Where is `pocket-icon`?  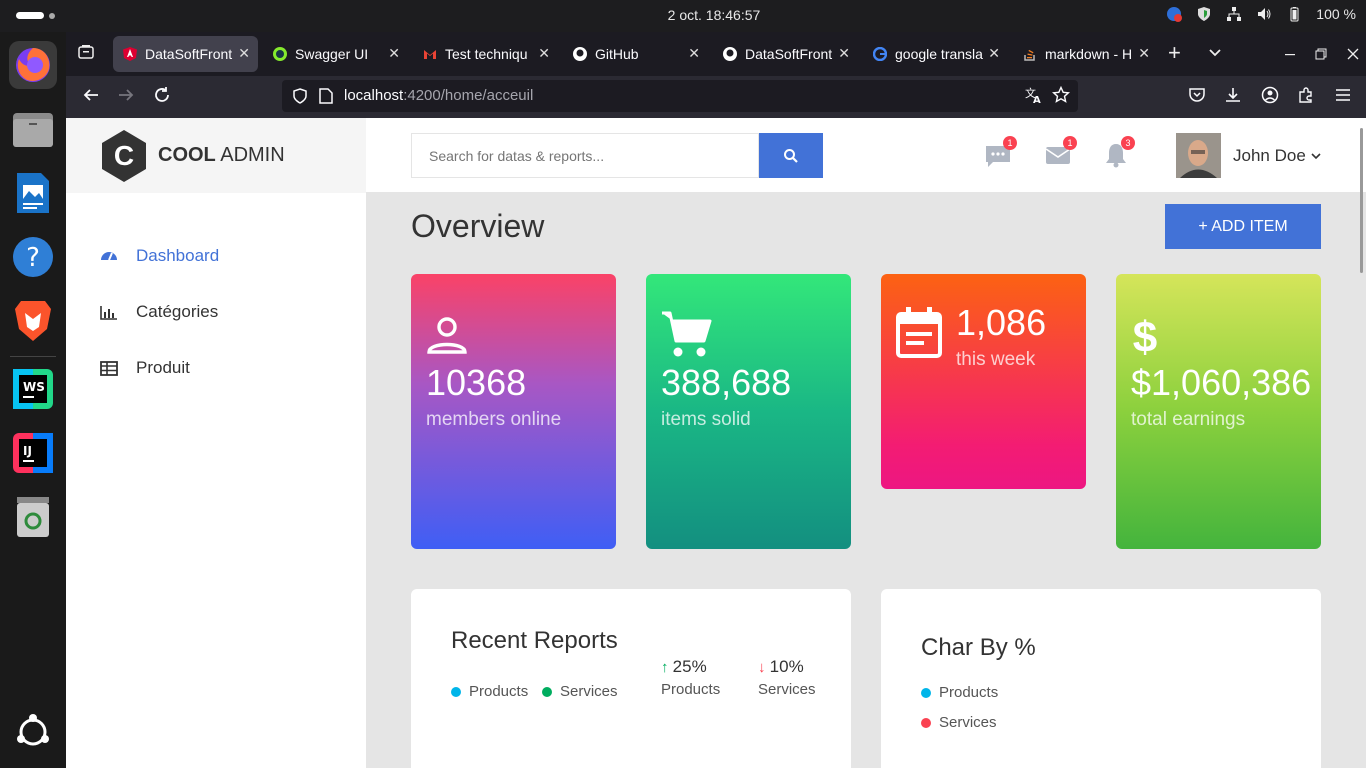
pocket-icon is located at coordinates (1197, 97).